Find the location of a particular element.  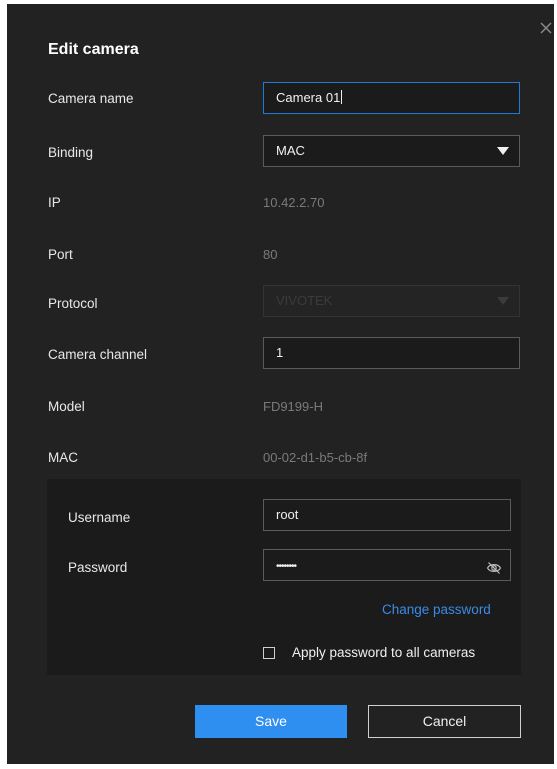

eye-off-icon is located at coordinates (494, 565).